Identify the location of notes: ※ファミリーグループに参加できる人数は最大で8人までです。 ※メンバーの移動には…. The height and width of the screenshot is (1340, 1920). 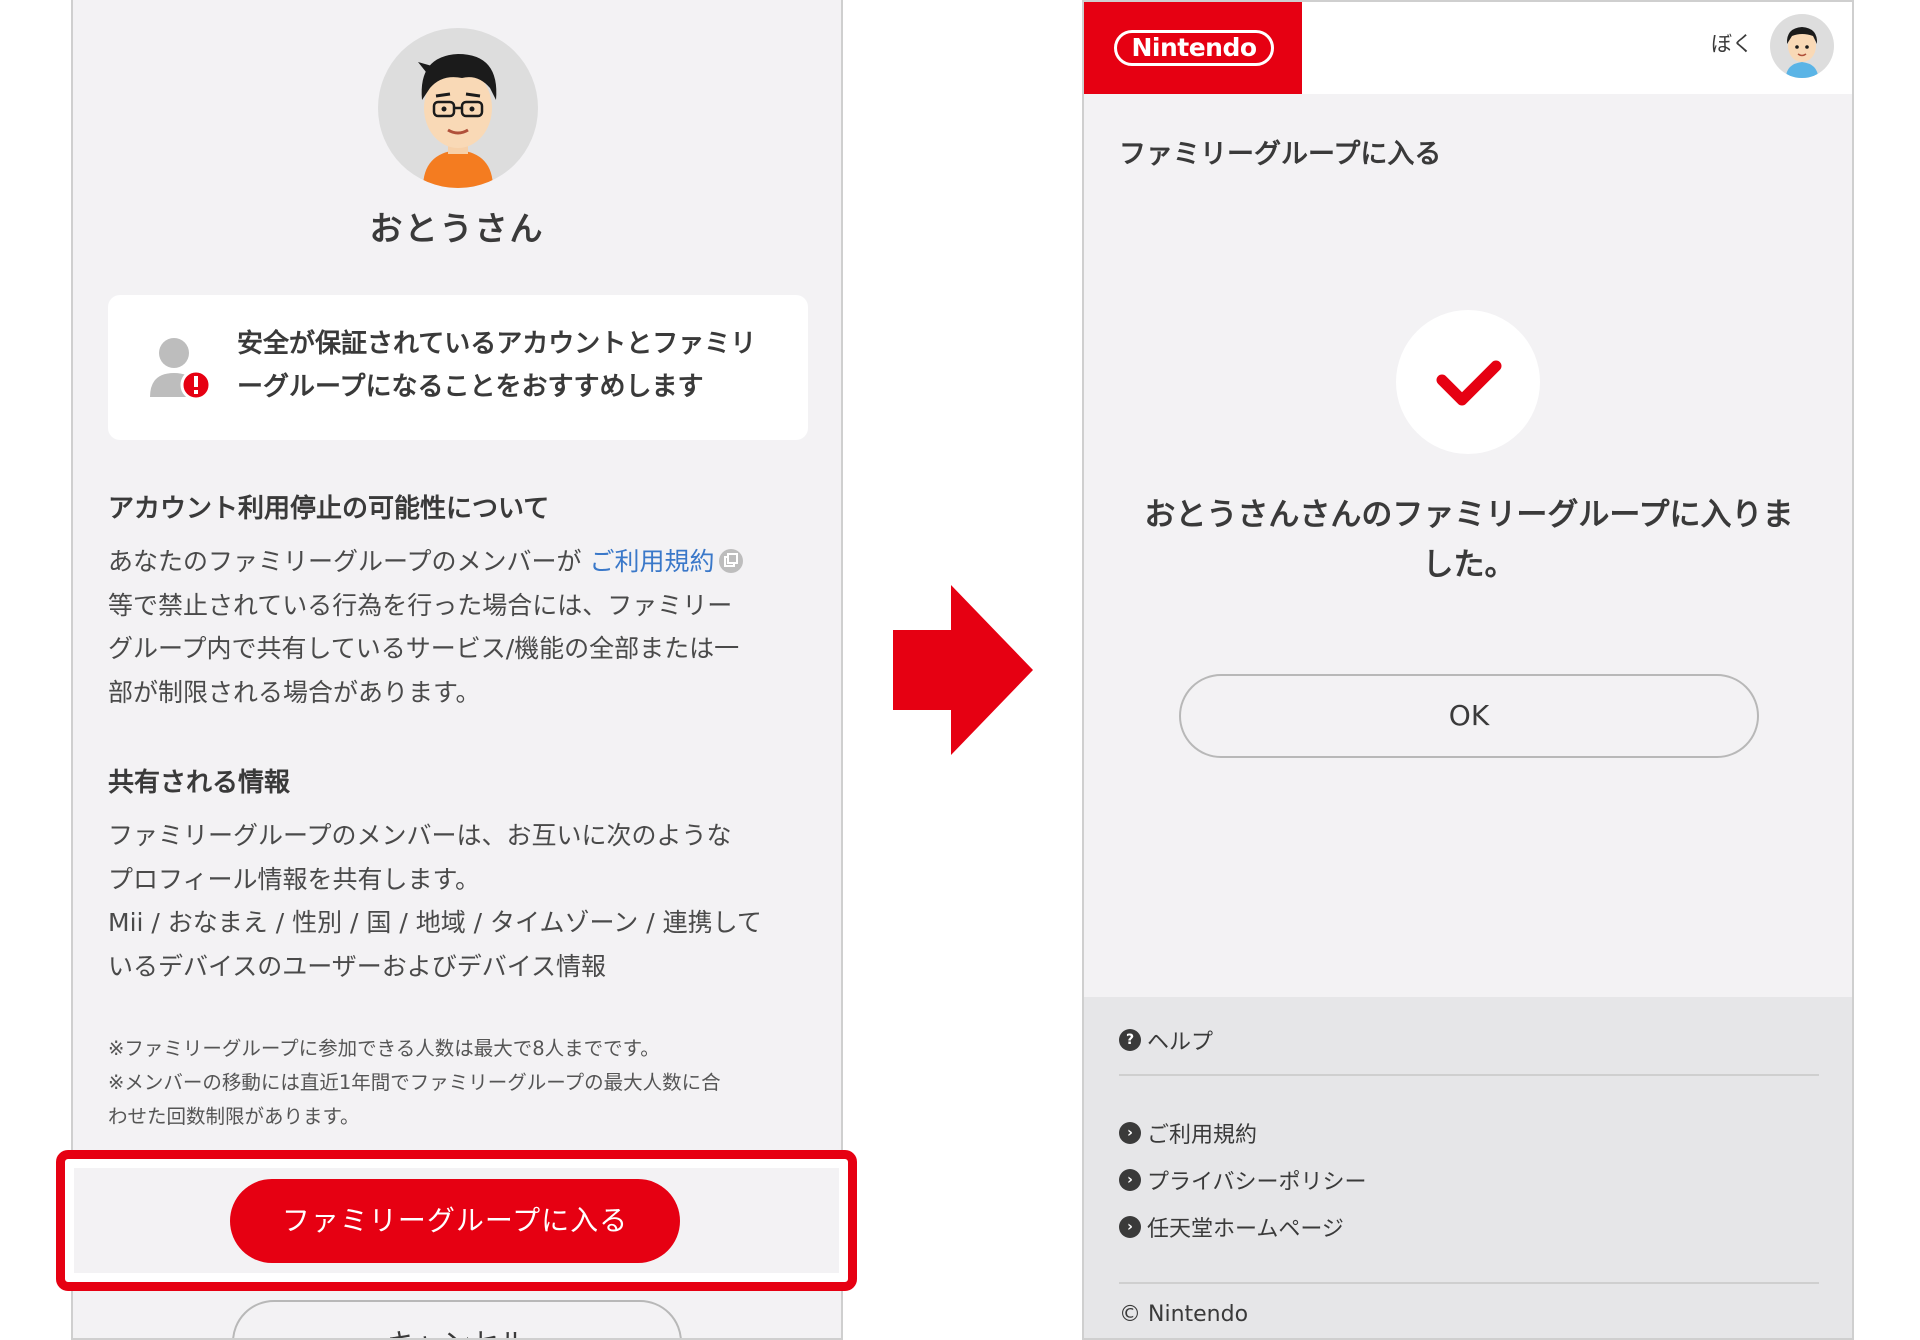
(463, 1083).